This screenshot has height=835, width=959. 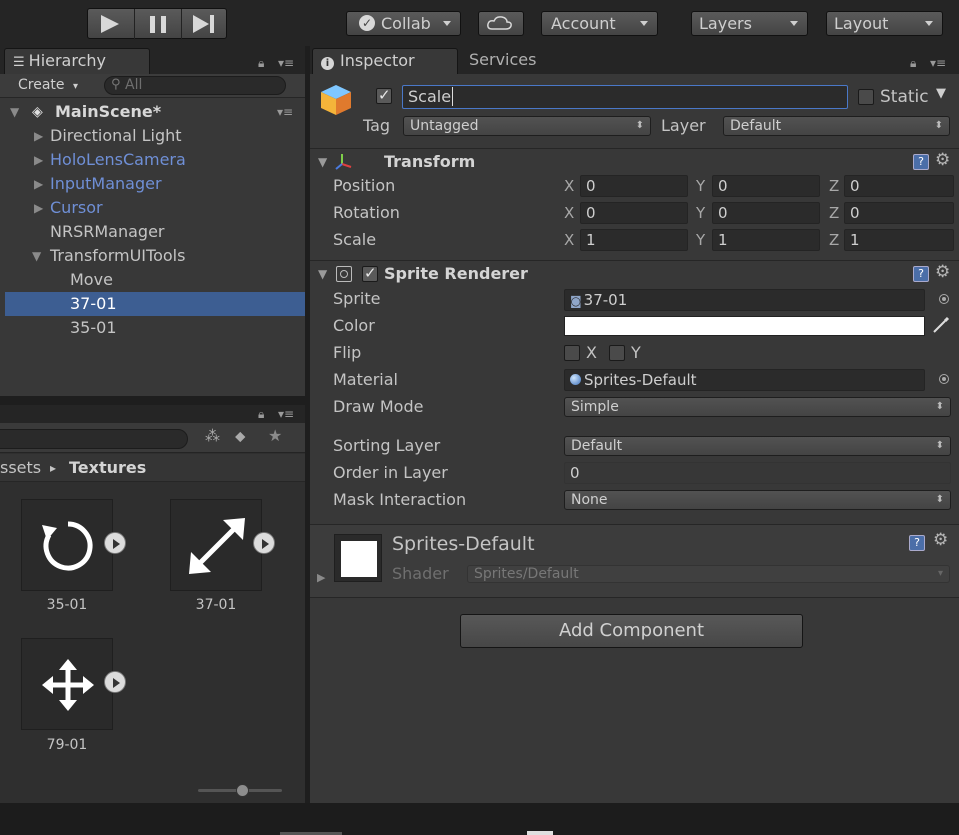 What do you see at coordinates (430, 161) in the screenshot?
I see `transform-title: Transform` at bounding box center [430, 161].